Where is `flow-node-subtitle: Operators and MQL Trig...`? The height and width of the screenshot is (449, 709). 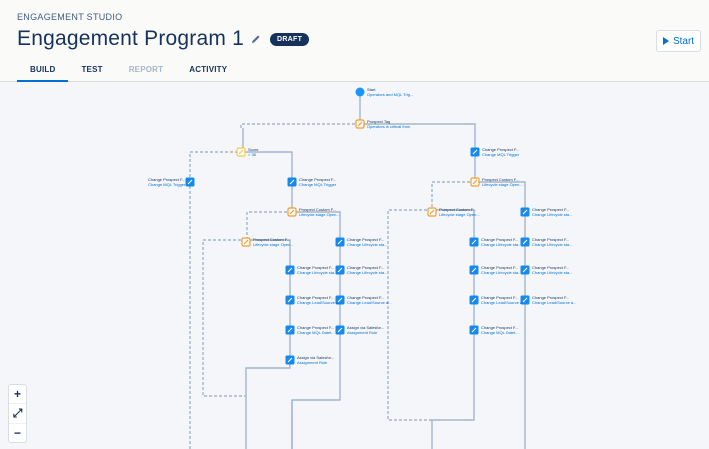 flow-node-subtitle: Operators and MQL Trig... is located at coordinates (390, 94).